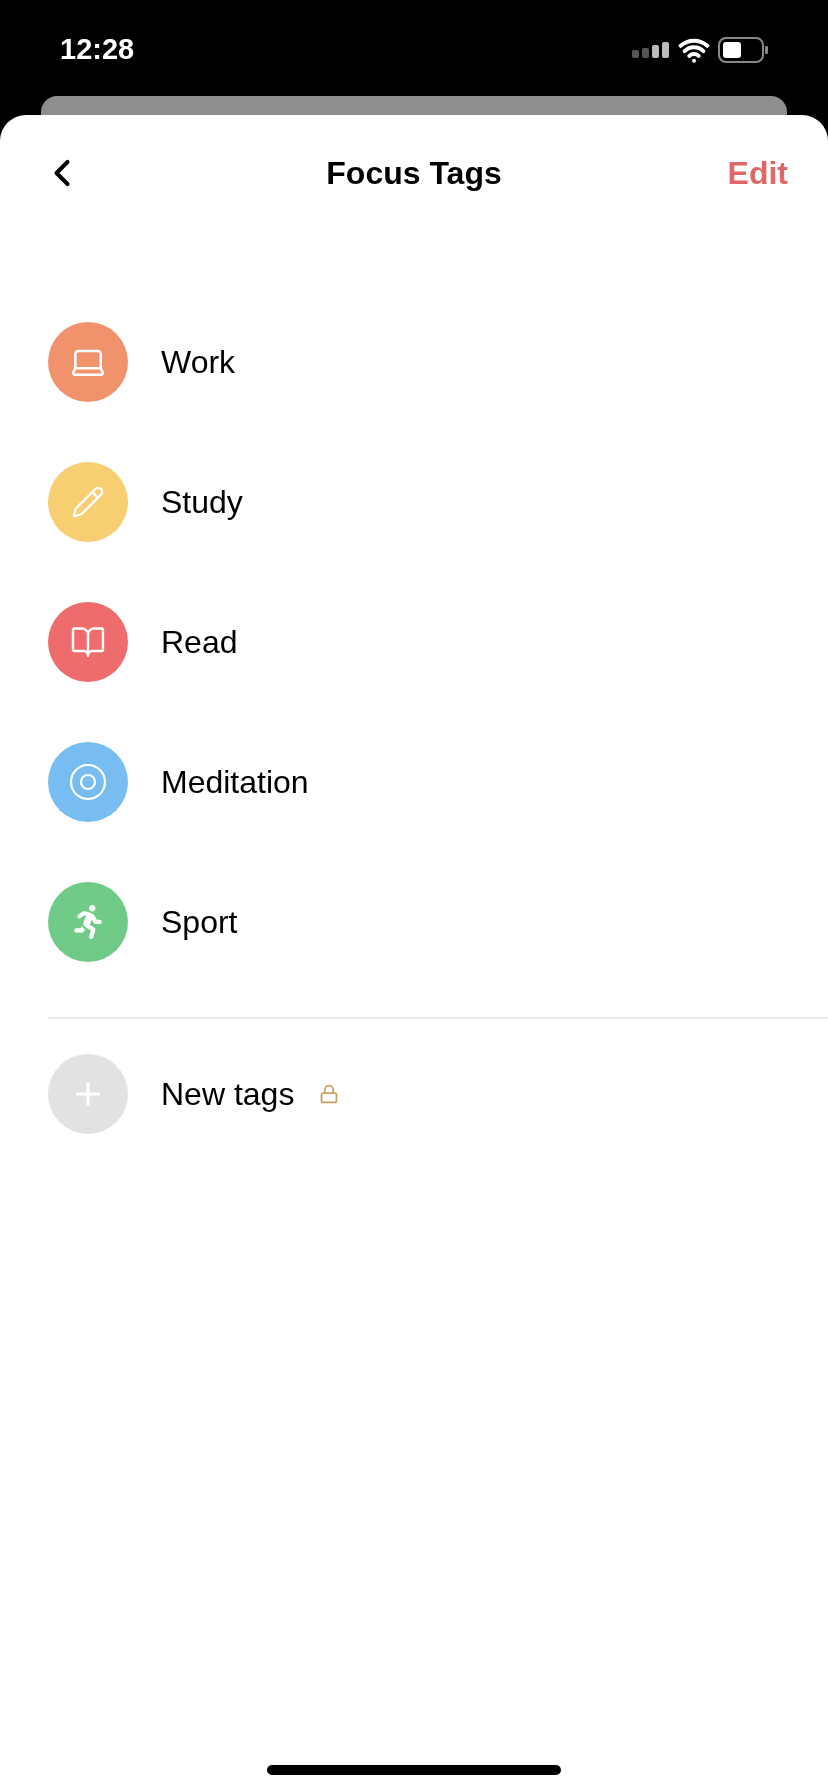  What do you see at coordinates (414, 173) in the screenshot?
I see `page-title: Focus Tags` at bounding box center [414, 173].